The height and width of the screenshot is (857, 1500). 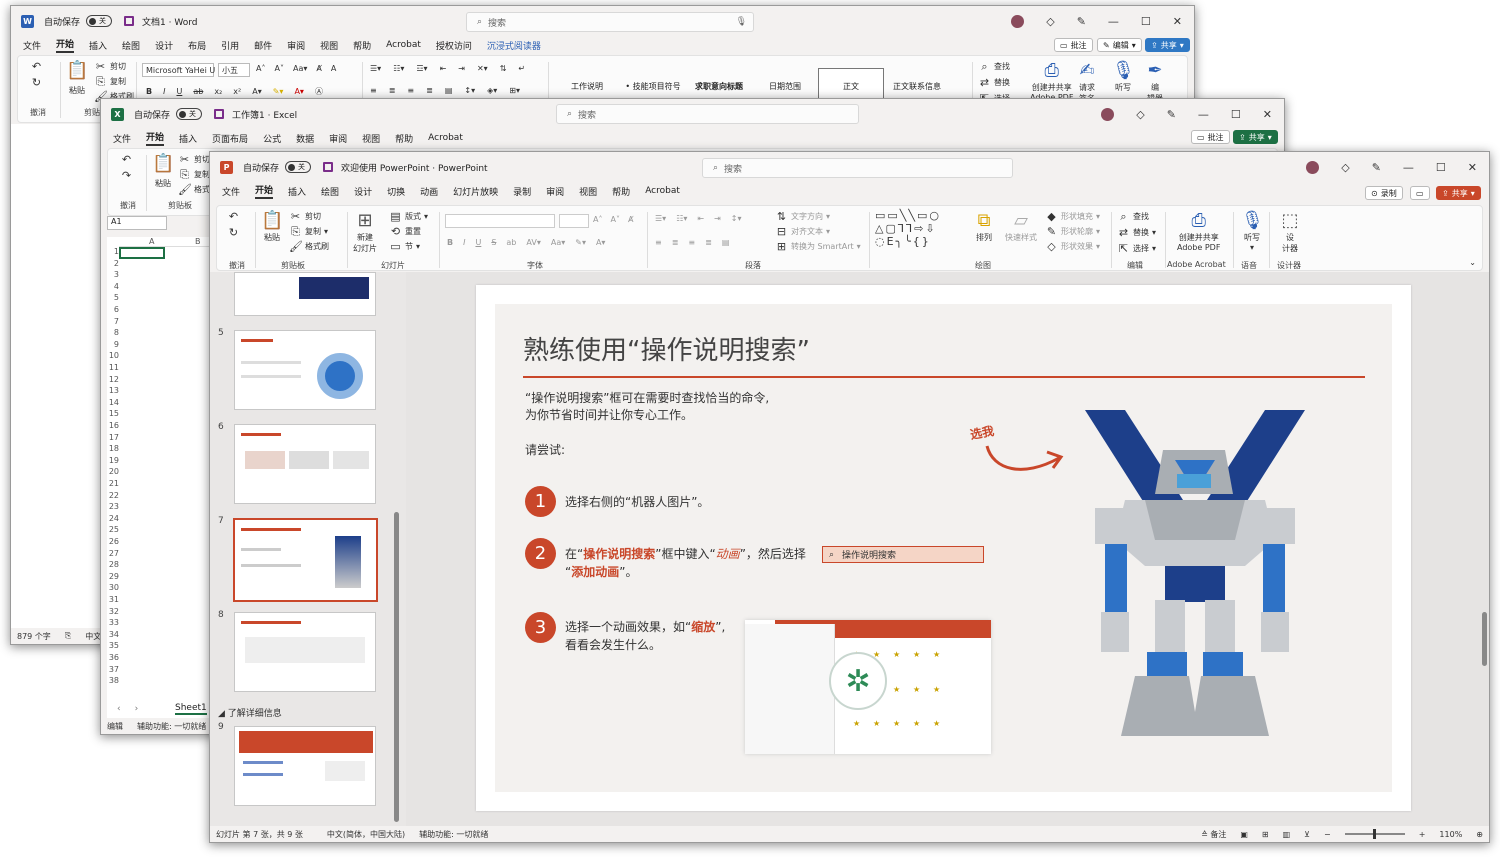 I want to click on align-tools: ≡ ≣ ≡ ≣ ▤, so click(x=692, y=242).